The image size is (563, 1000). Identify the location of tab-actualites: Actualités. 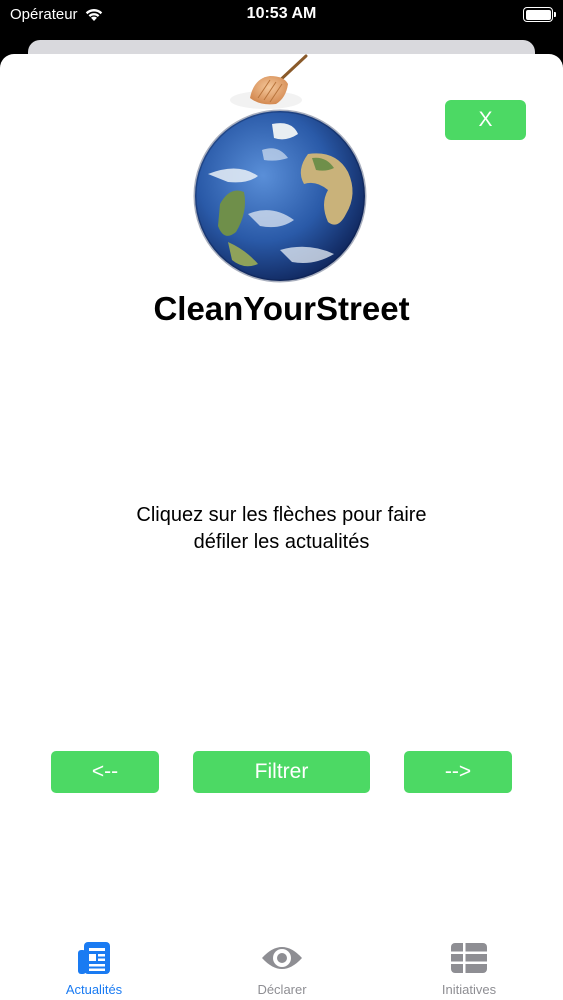
(94, 967).